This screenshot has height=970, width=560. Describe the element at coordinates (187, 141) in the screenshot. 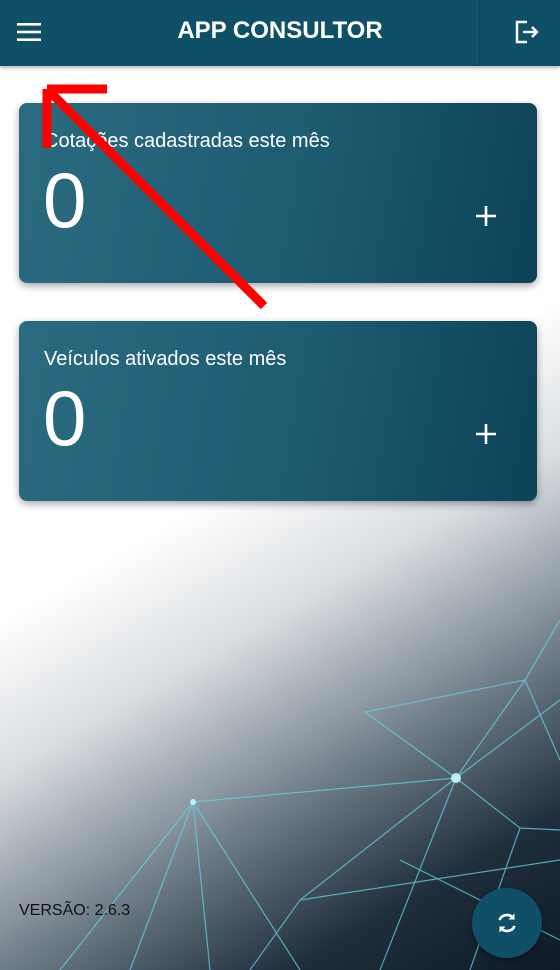

I see `card-quotes-label: Cotações cadastradas este mês` at that location.